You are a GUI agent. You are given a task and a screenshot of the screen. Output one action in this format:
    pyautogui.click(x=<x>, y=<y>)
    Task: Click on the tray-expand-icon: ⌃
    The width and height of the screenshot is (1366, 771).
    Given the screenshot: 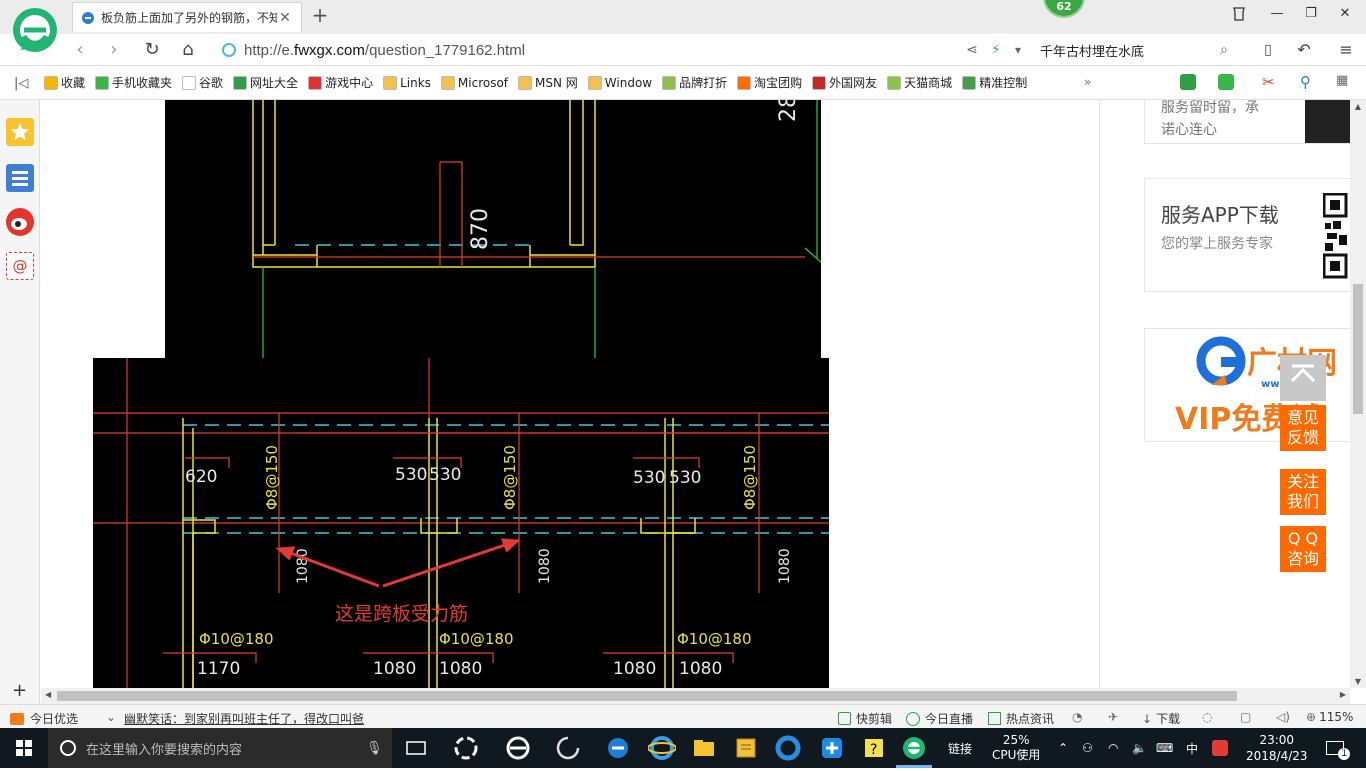 What is the action you would take?
    pyautogui.click(x=1063, y=748)
    